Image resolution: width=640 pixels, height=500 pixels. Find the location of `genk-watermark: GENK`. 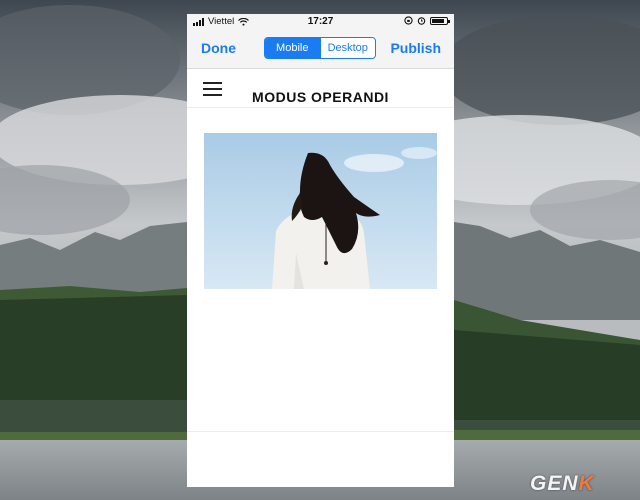

genk-watermark: GENK is located at coordinates (562, 484).